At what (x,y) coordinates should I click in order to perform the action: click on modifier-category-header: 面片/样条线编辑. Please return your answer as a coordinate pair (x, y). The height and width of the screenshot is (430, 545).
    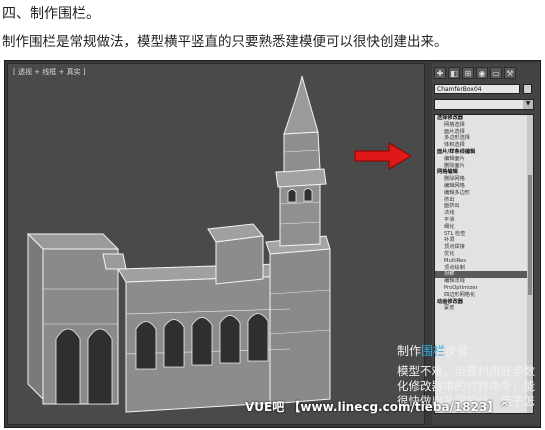
    Looking at the image, I should click on (484, 152).